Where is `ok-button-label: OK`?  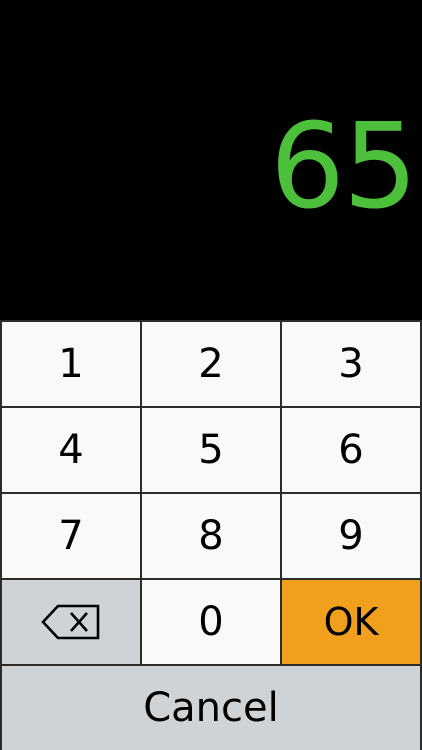 ok-button-label: OK is located at coordinates (351, 622).